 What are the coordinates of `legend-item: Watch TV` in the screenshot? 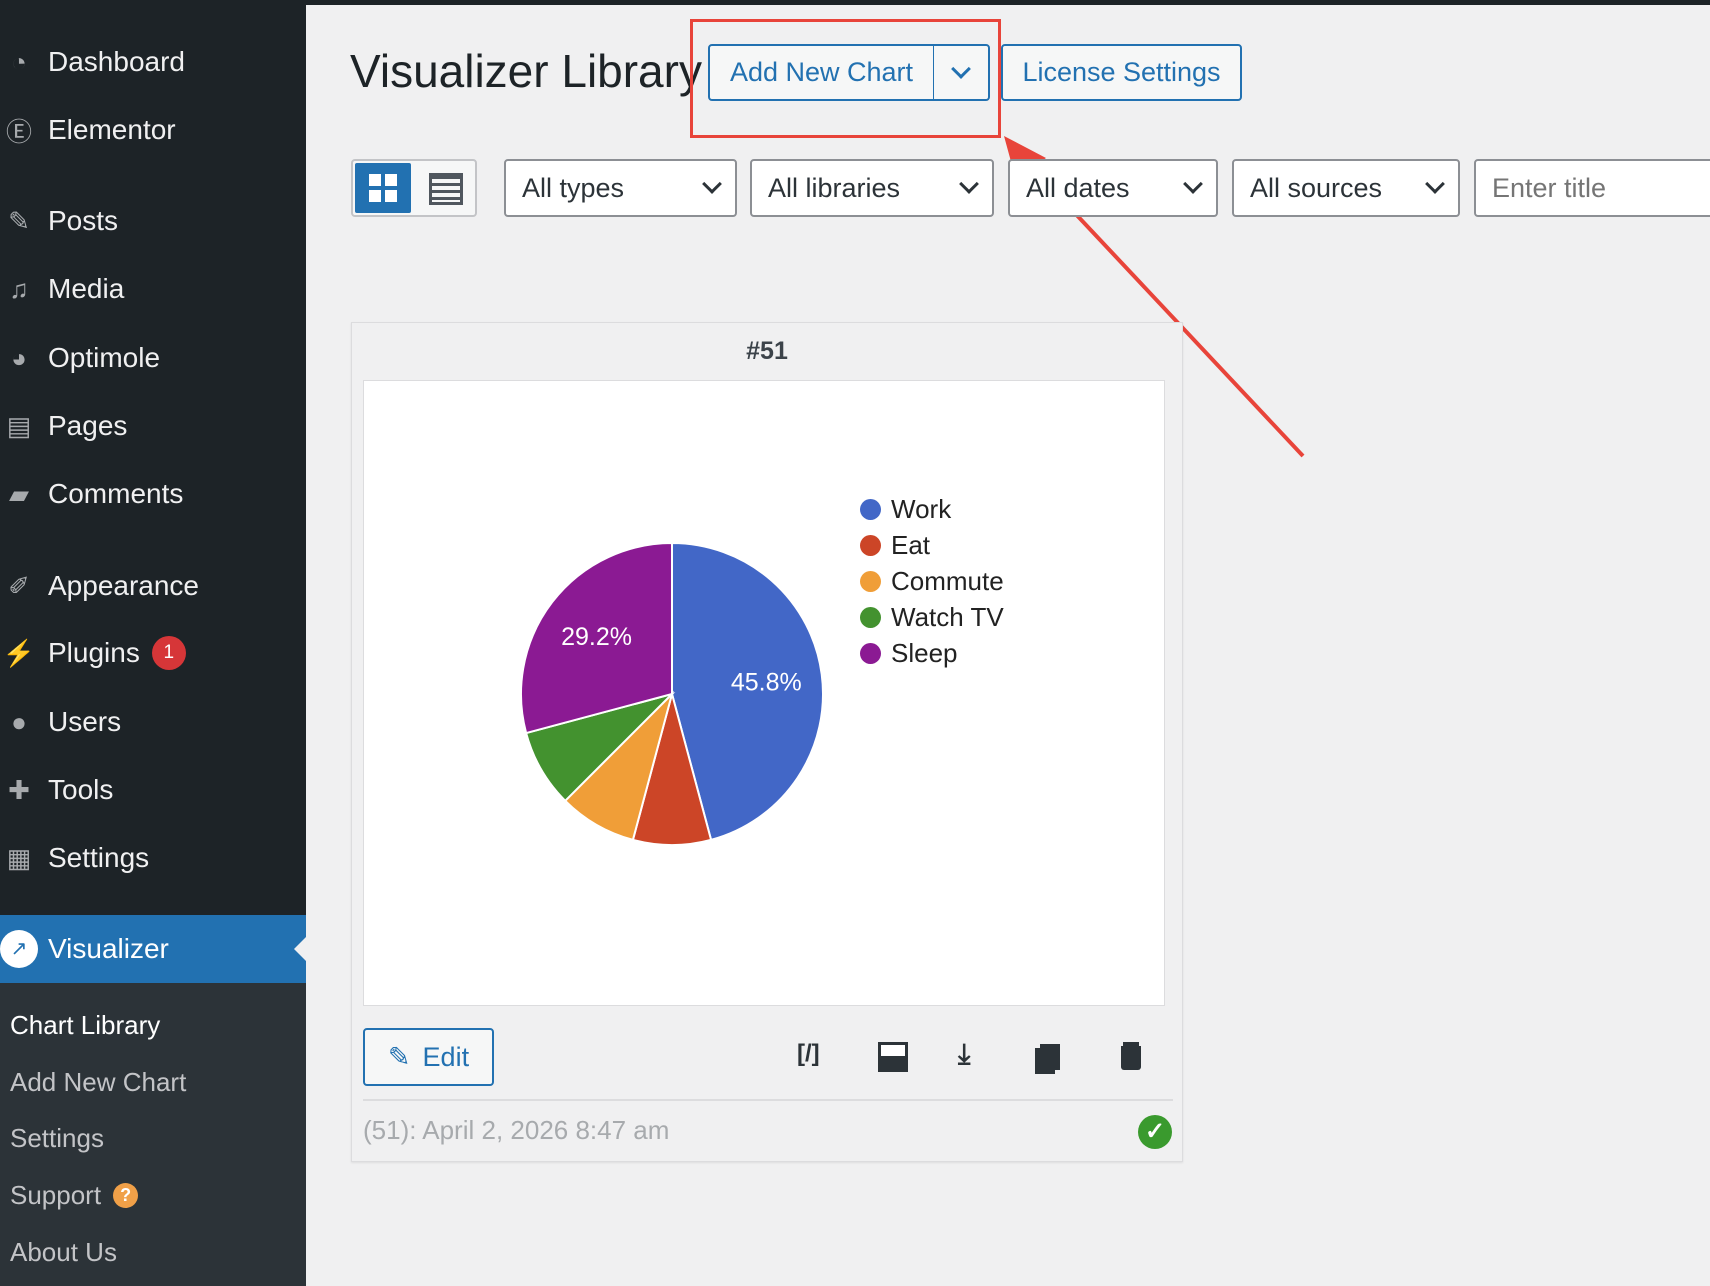 It's located at (932, 617).